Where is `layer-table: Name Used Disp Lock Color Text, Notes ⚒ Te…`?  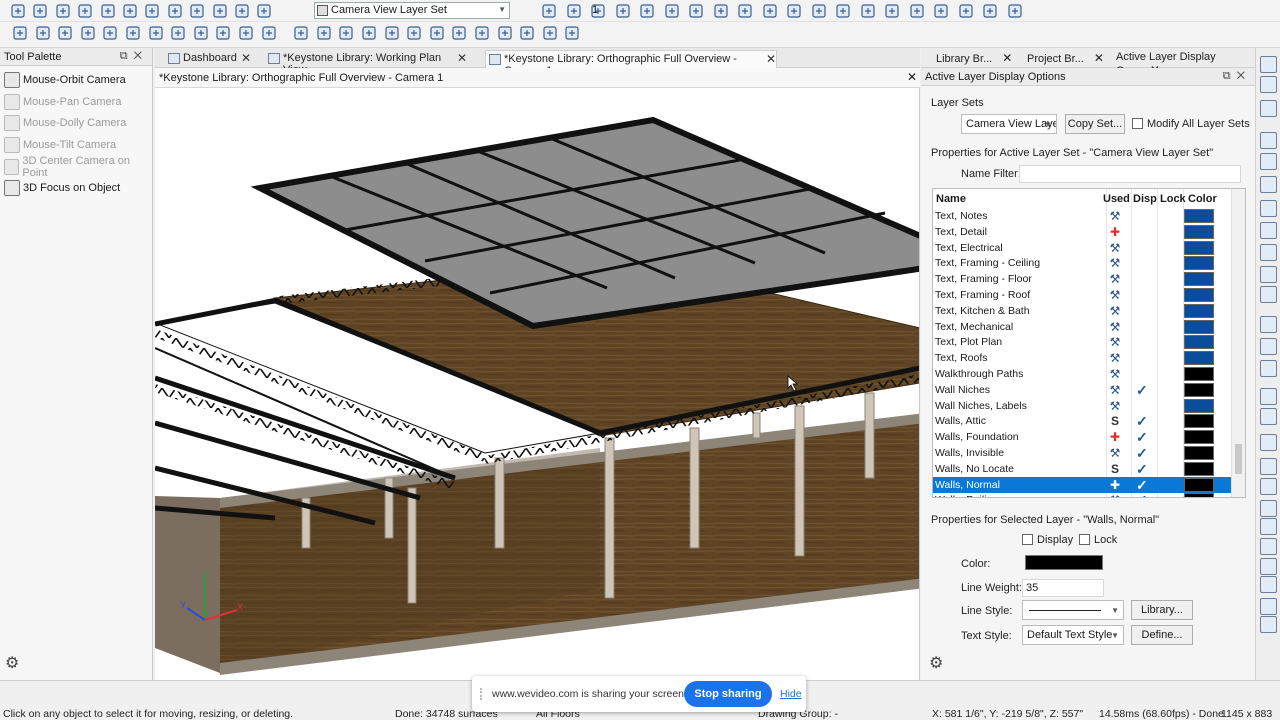
layer-table: Name Used Disp Lock Color Text, Notes ⚒ Te… is located at coordinates (1089, 343).